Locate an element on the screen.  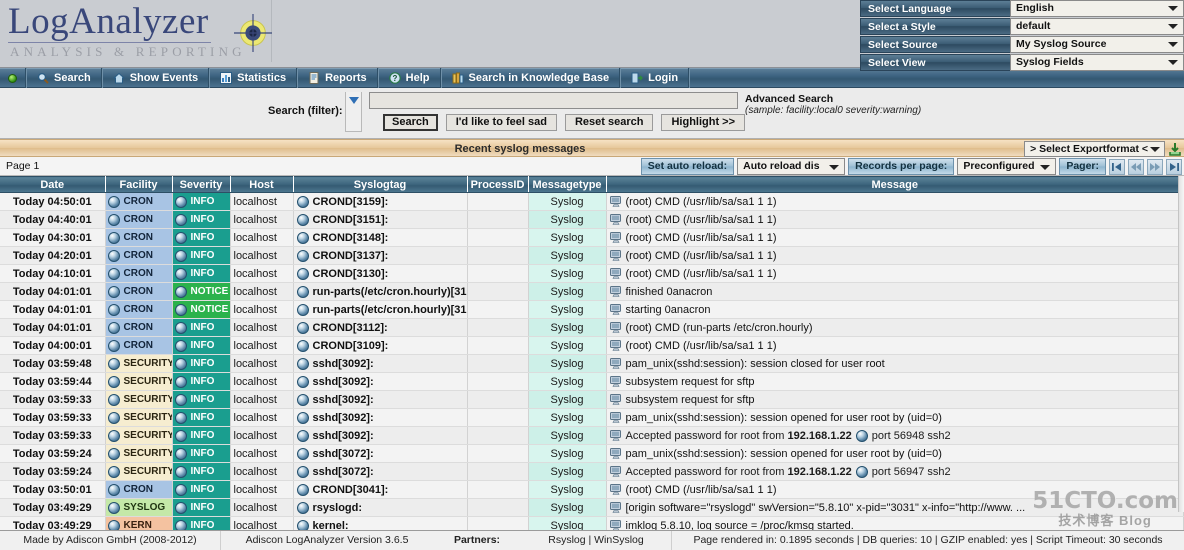
nav-item-help: ? Help is located at coordinates (409, 78).